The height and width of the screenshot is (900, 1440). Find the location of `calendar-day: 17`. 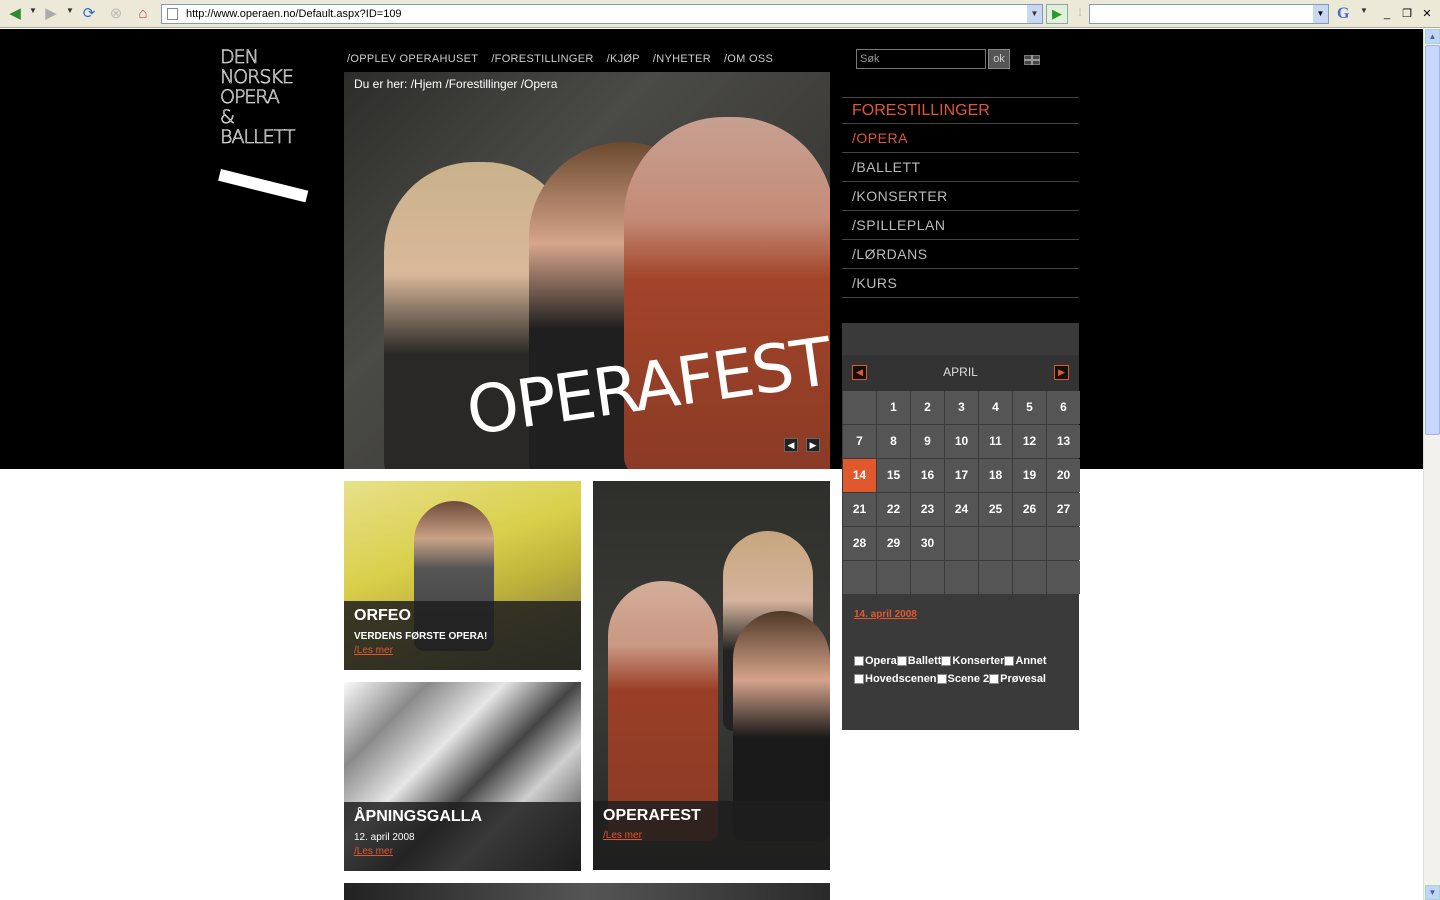

calendar-day: 17 is located at coordinates (961, 475).